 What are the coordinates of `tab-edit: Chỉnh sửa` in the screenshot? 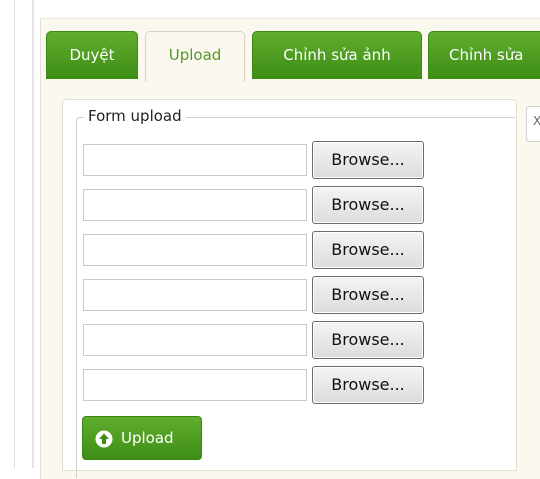 It's located at (484, 55).